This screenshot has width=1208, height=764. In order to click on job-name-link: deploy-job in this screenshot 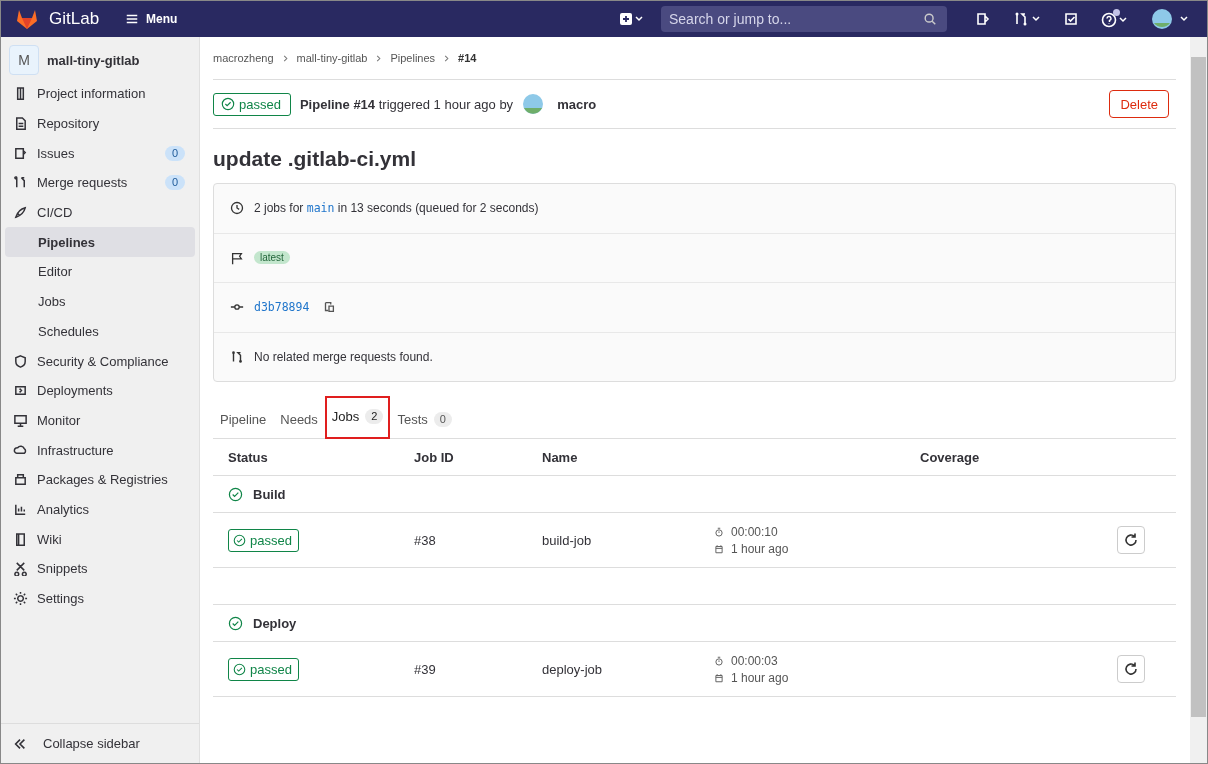, I will do `click(572, 669)`.